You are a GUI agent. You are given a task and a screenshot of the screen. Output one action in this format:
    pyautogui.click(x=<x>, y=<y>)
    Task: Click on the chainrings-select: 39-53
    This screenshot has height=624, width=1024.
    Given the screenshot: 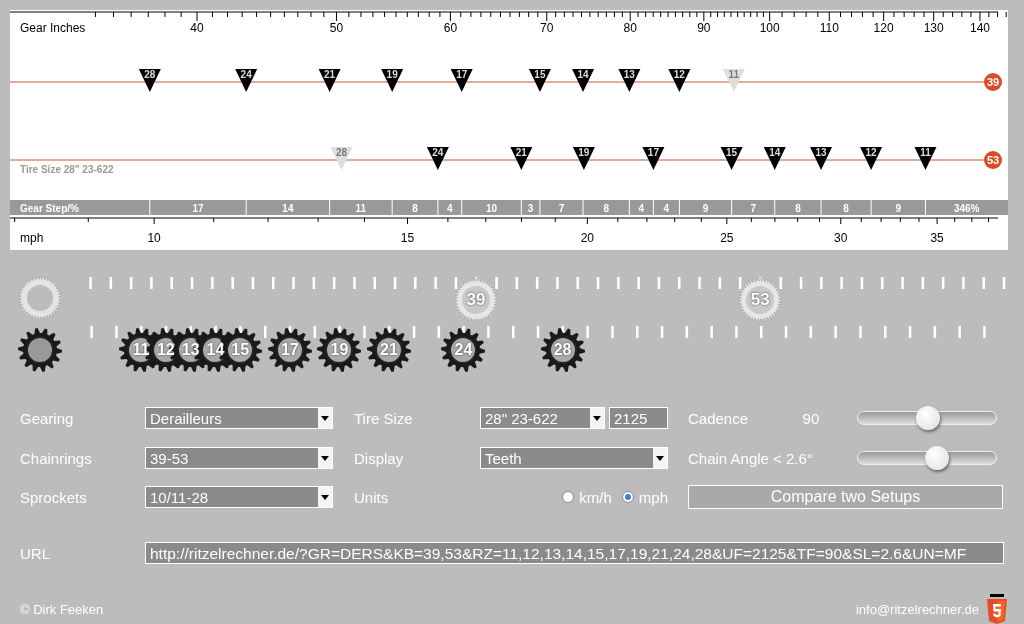 What is the action you would take?
    pyautogui.click(x=239, y=458)
    